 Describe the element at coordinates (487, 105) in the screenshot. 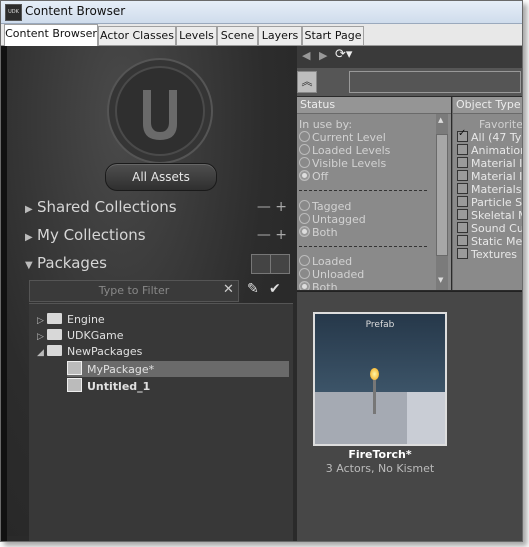

I see `object-type-header: Object Type` at that location.